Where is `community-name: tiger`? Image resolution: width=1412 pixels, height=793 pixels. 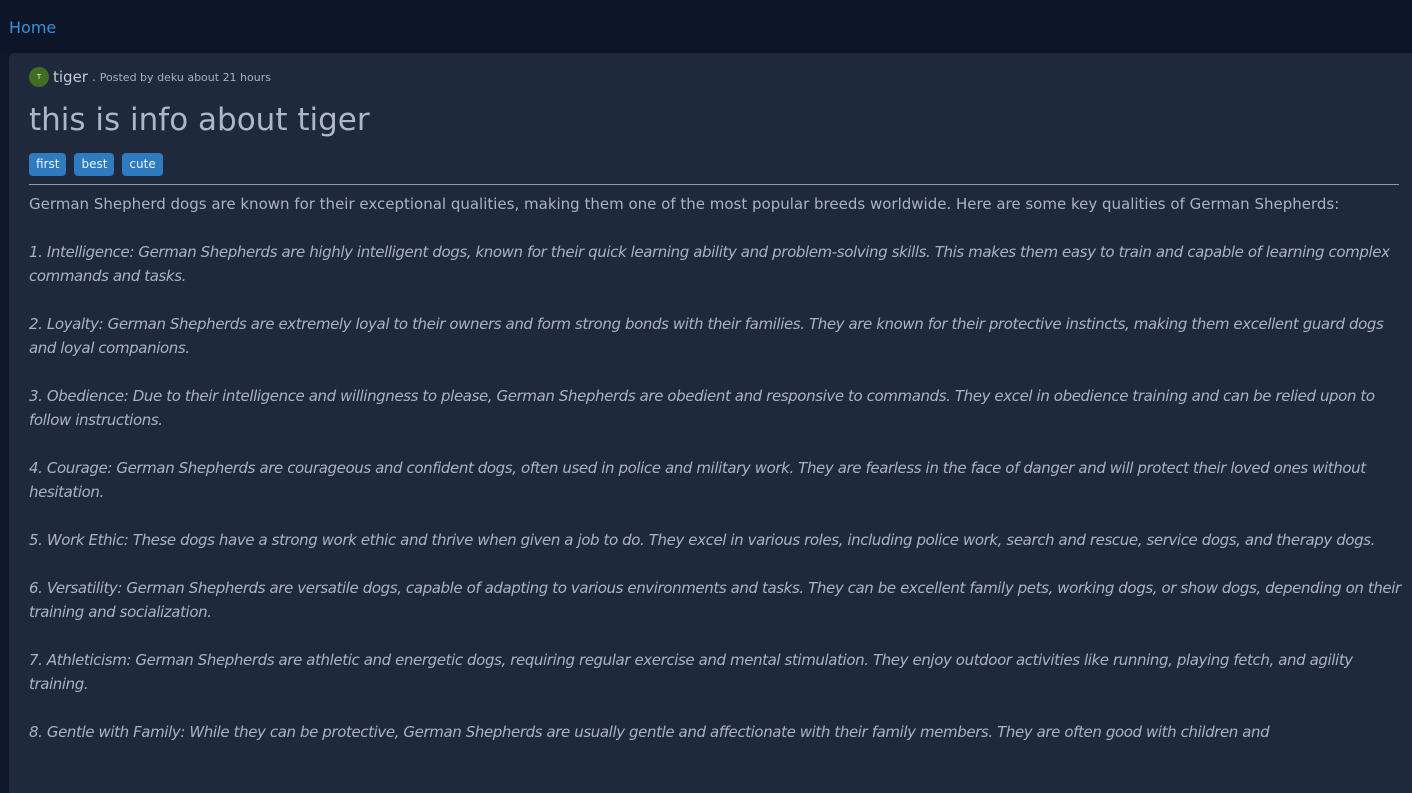
community-name: tiger is located at coordinates (70, 77).